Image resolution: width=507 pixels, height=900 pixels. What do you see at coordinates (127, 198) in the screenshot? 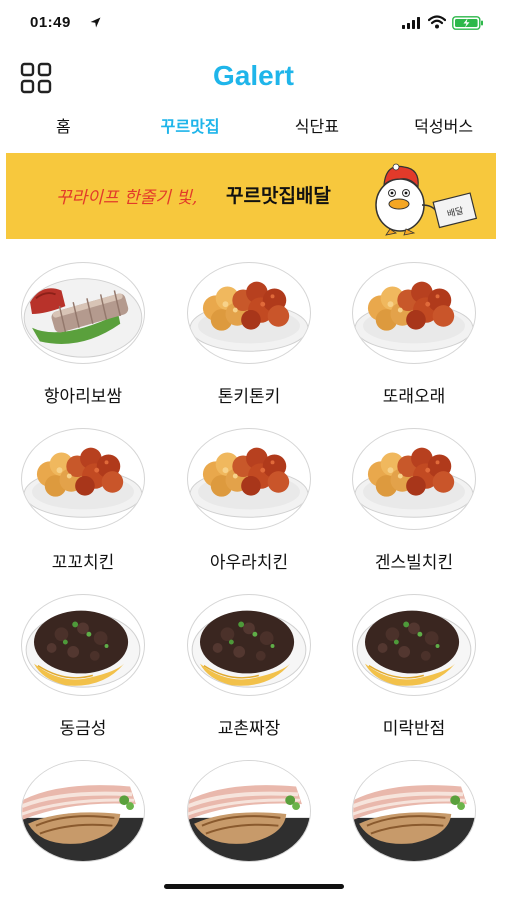
I see `banner-slogan: 꾸라이프 한줄기 빛,` at bounding box center [127, 198].